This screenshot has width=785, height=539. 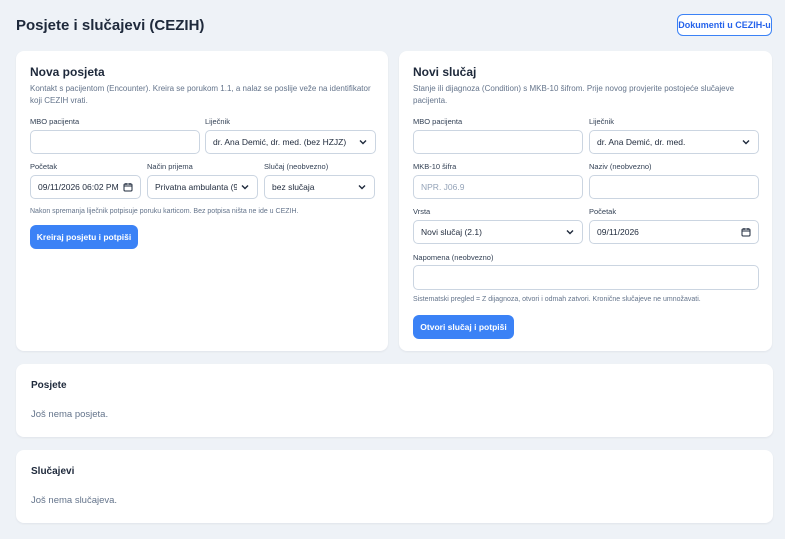 What do you see at coordinates (451, 232) in the screenshot?
I see `case-type-value: Novi slučaj (2.1)` at bounding box center [451, 232].